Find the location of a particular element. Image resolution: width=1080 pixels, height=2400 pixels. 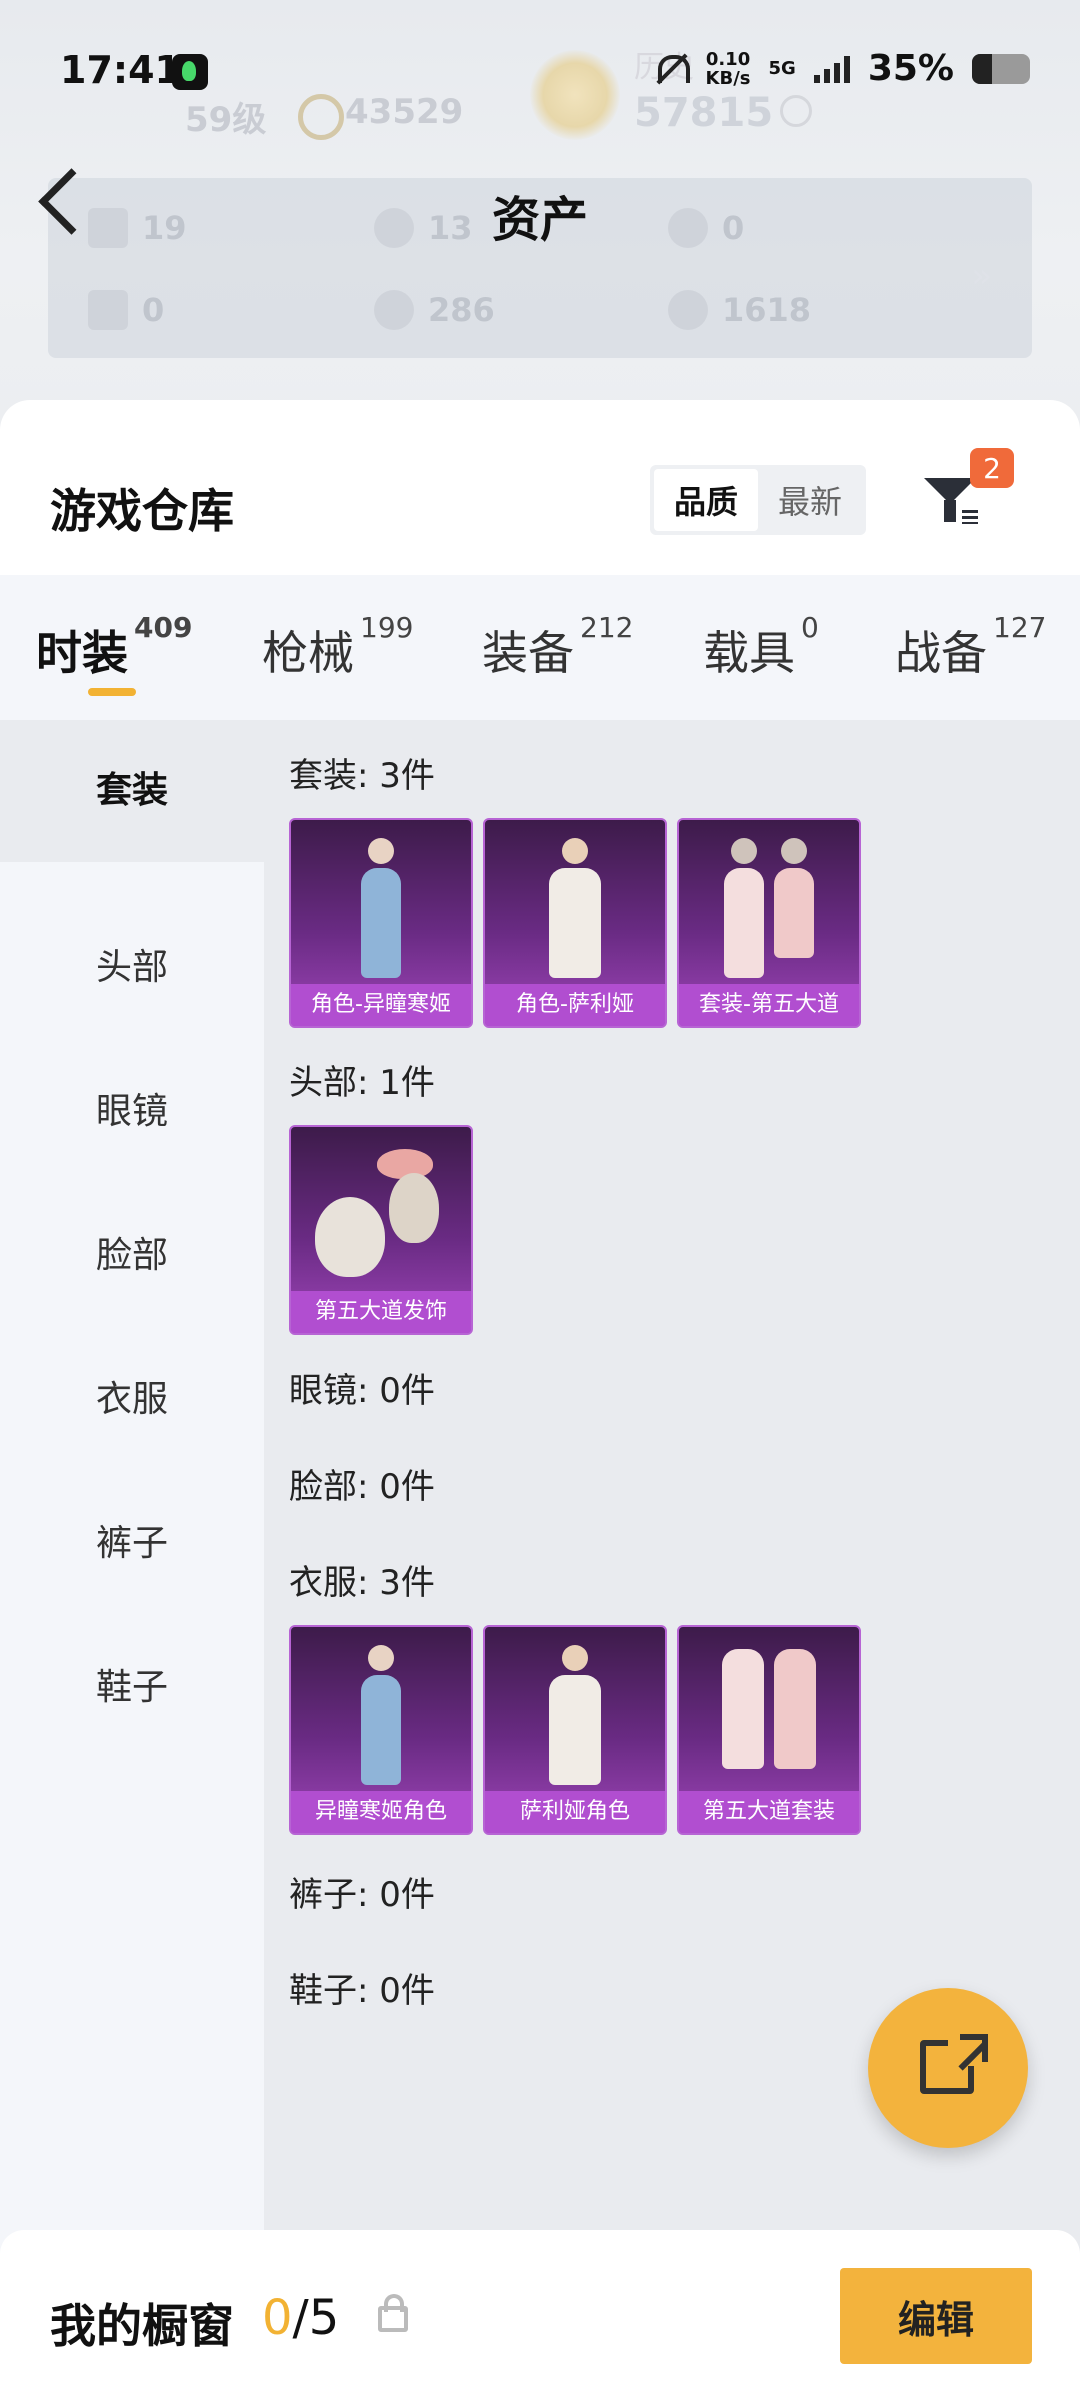

item-card-label: 第五大道发饰 is located at coordinates (381, 1312).